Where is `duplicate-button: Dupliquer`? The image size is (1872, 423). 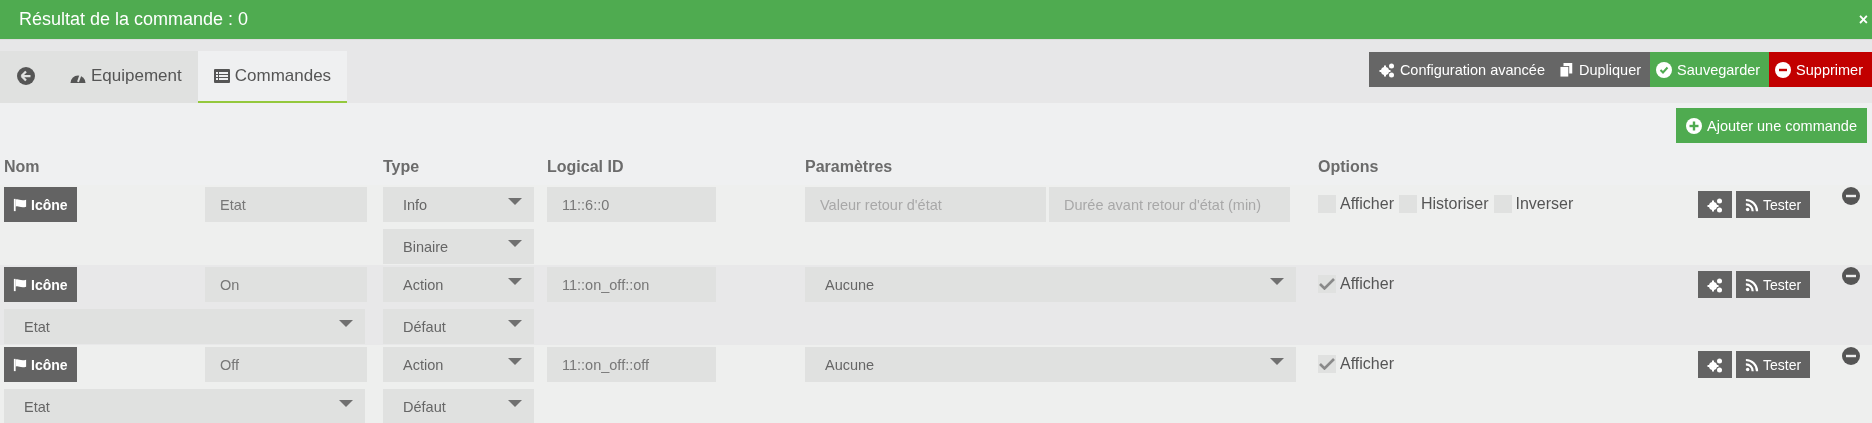
duplicate-button: Dupliquer is located at coordinates (1602, 69).